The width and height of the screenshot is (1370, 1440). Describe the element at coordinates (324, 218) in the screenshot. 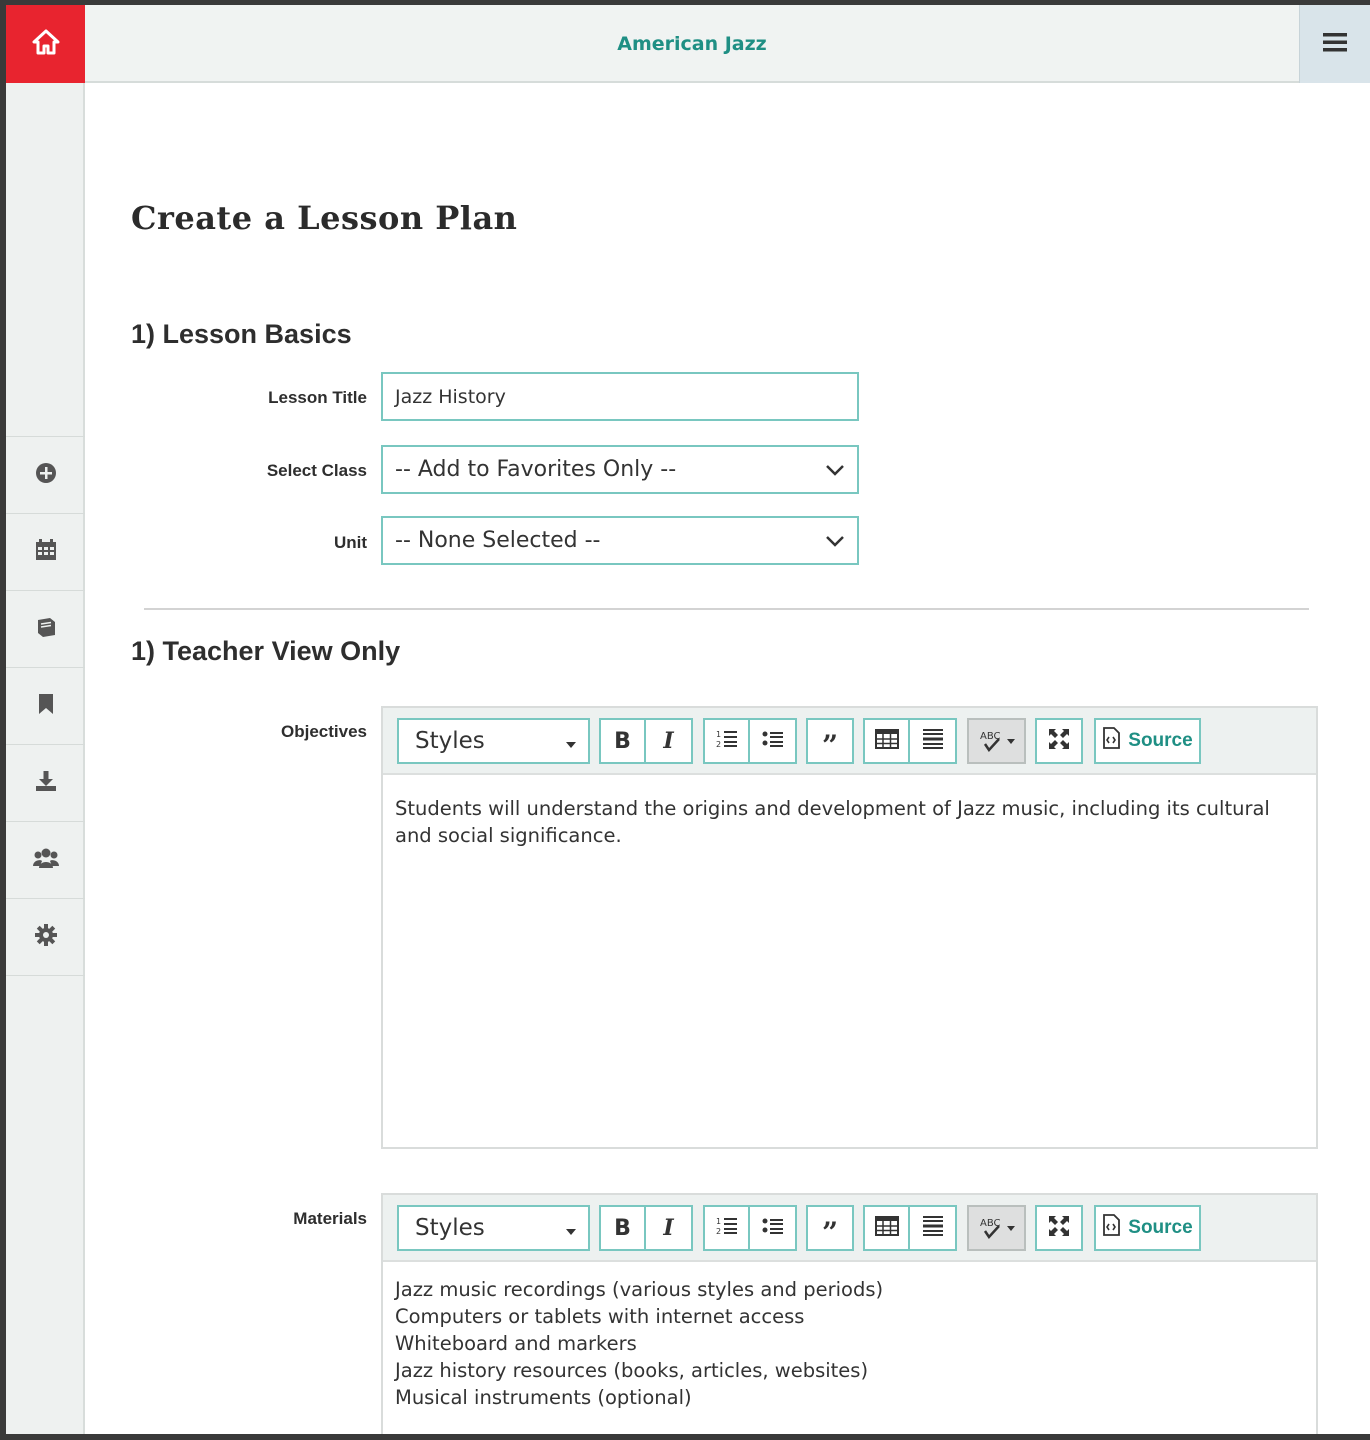

I see `page-title: Create a Lesson Plan` at that location.